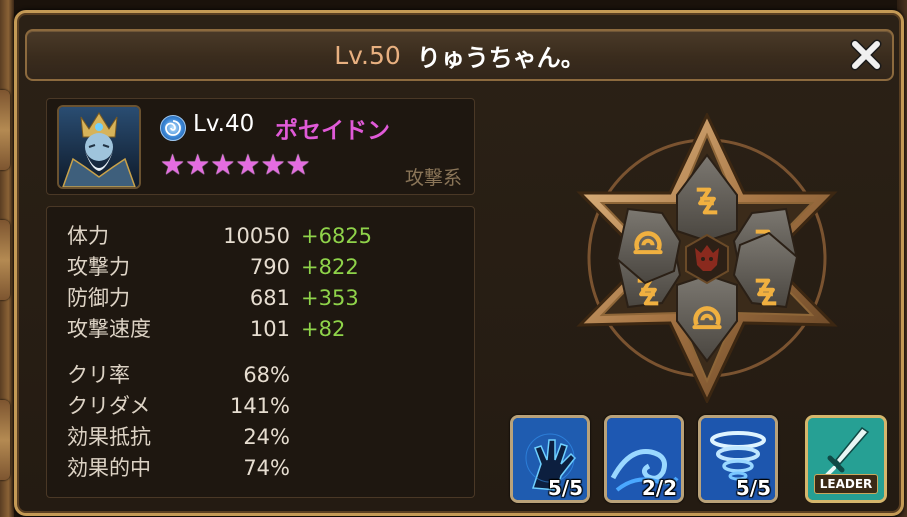 The image size is (907, 517). Describe the element at coordinates (109, 406) in the screenshot. I see `stat-label: クリダメ` at that location.